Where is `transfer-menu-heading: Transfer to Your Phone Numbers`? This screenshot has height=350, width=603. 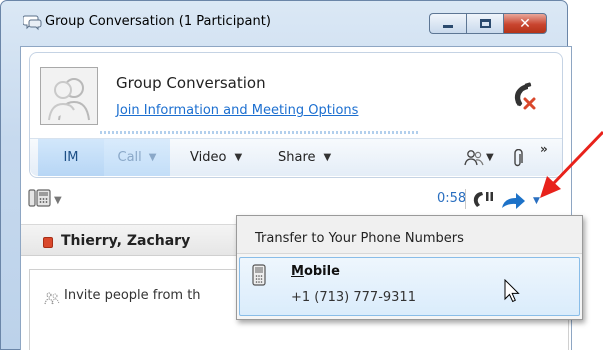 transfer-menu-heading: Transfer to Your Phone Numbers is located at coordinates (409, 235).